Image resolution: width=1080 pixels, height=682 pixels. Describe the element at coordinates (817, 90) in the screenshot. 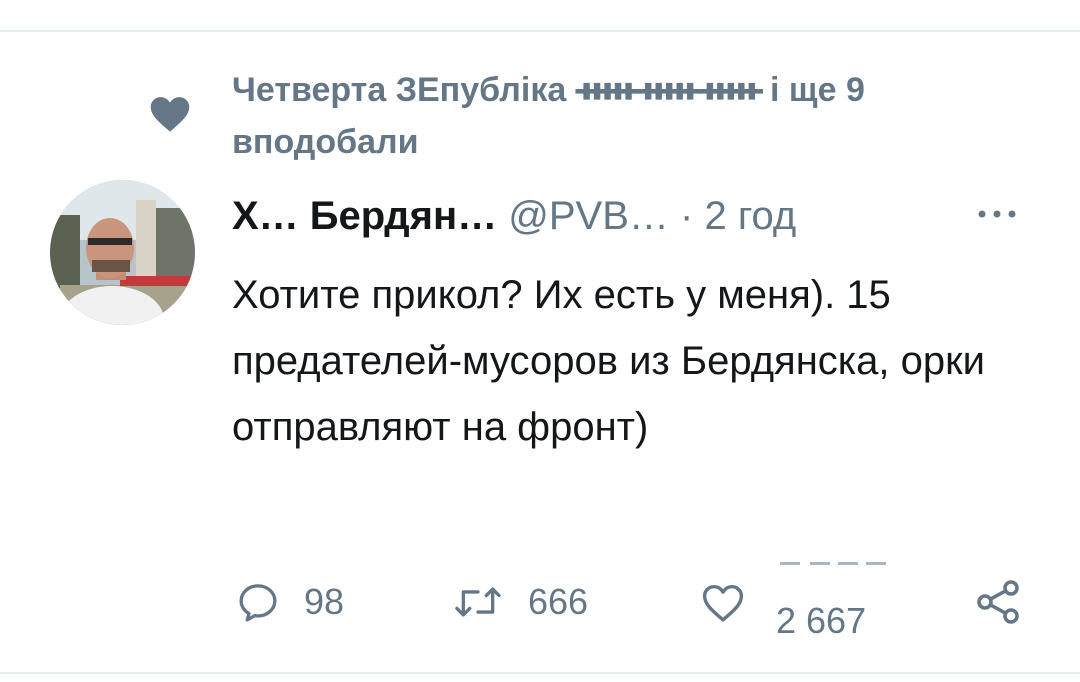

I see `social-context-suffix: і ще 9` at that location.